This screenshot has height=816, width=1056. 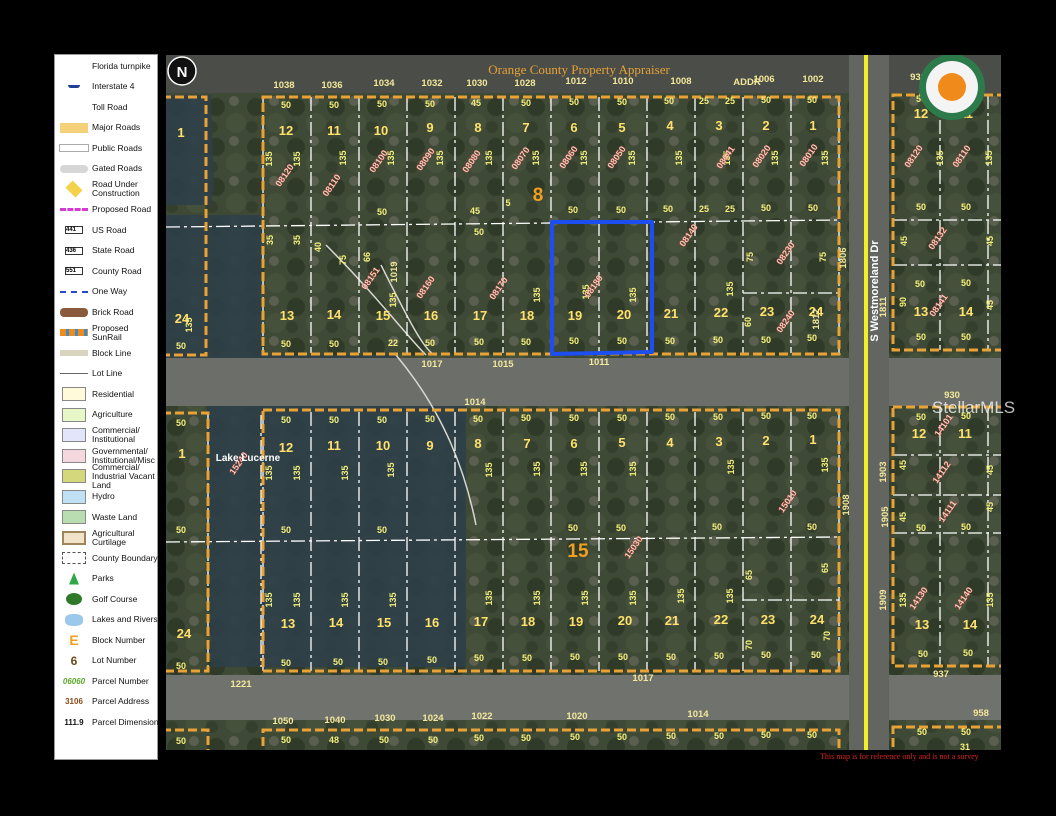 I want to click on parcel-dimension: 48, so click(x=334, y=740).